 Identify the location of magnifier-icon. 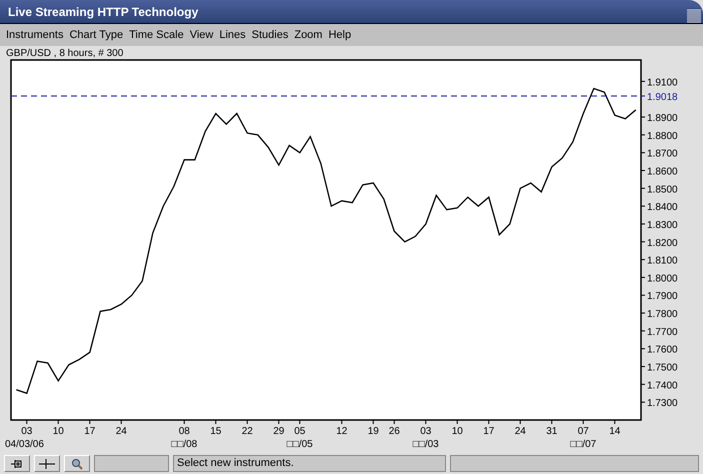
(77, 464).